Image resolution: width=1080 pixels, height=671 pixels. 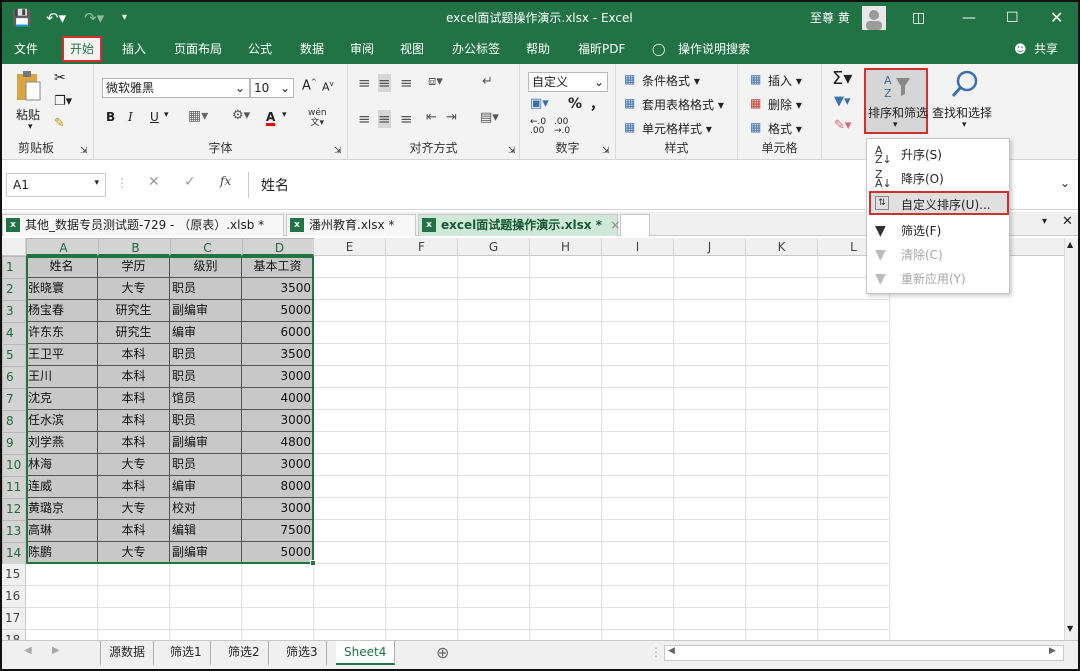 I want to click on redo-icon: ↷▾, so click(x=94, y=18).